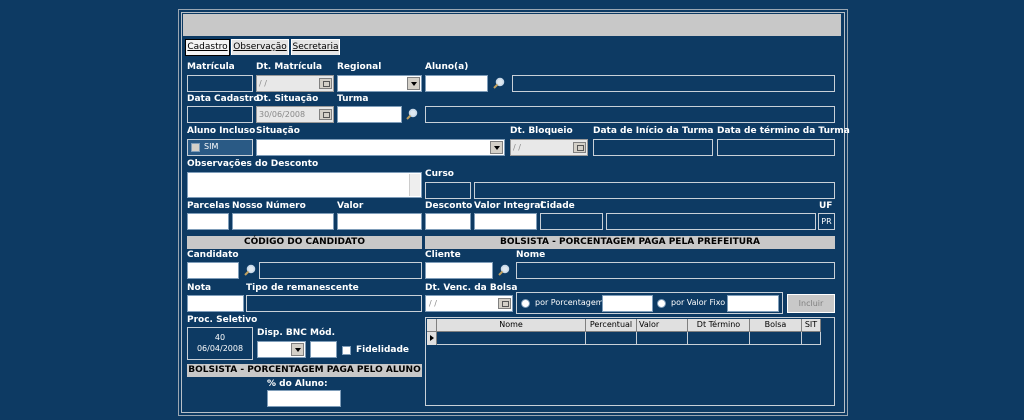 The image size is (1024, 420). What do you see at coordinates (414, 185) in the screenshot?
I see `scrollbar` at bounding box center [414, 185].